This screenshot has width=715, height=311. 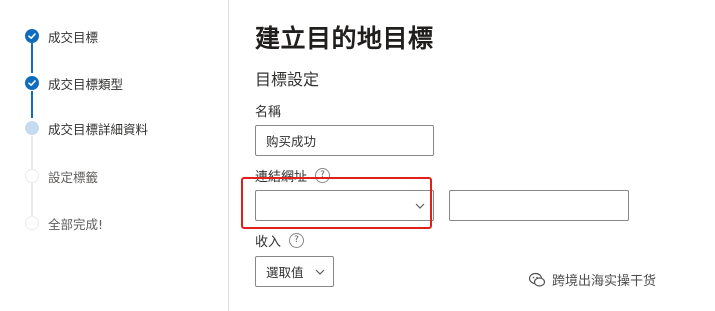 What do you see at coordinates (604, 281) in the screenshot?
I see `watermark-text: 跨境出海实操干货` at bounding box center [604, 281].